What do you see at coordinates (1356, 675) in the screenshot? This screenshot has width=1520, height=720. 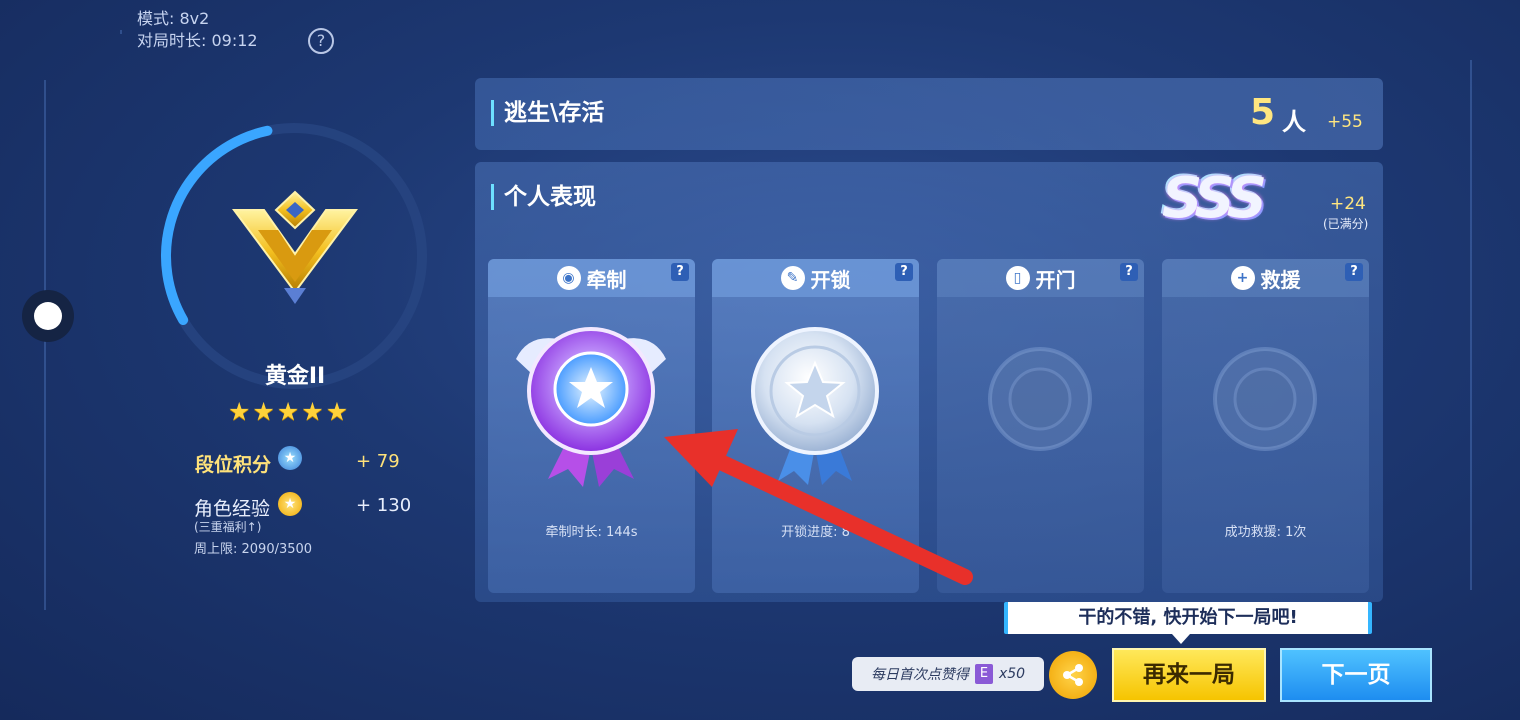 I see `next-page-button: 下一页` at bounding box center [1356, 675].